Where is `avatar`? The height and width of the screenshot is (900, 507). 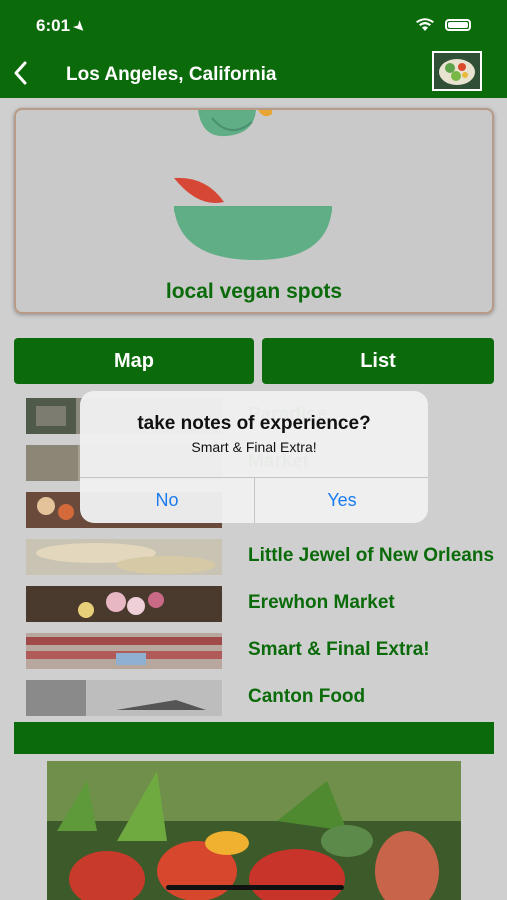
avatar is located at coordinates (457, 71).